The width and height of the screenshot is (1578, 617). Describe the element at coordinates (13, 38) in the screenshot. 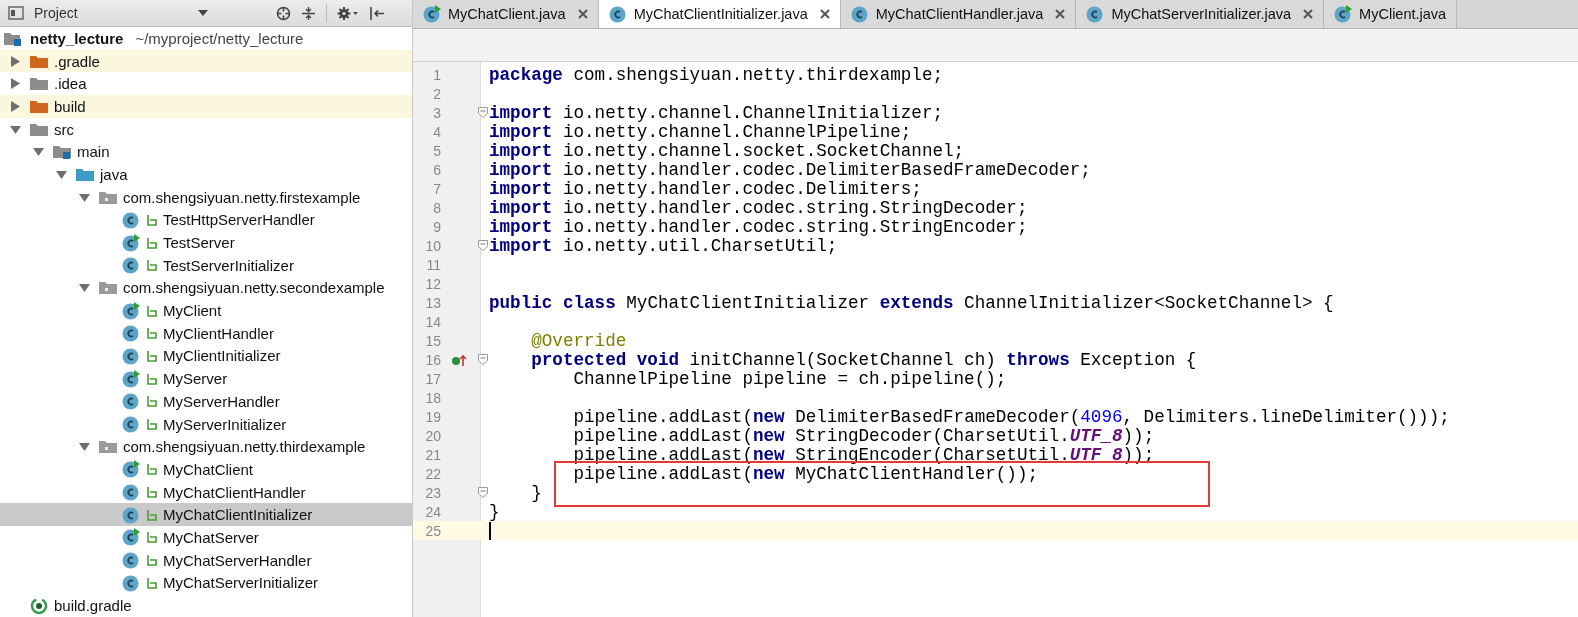

I see `module-folder-icon` at that location.